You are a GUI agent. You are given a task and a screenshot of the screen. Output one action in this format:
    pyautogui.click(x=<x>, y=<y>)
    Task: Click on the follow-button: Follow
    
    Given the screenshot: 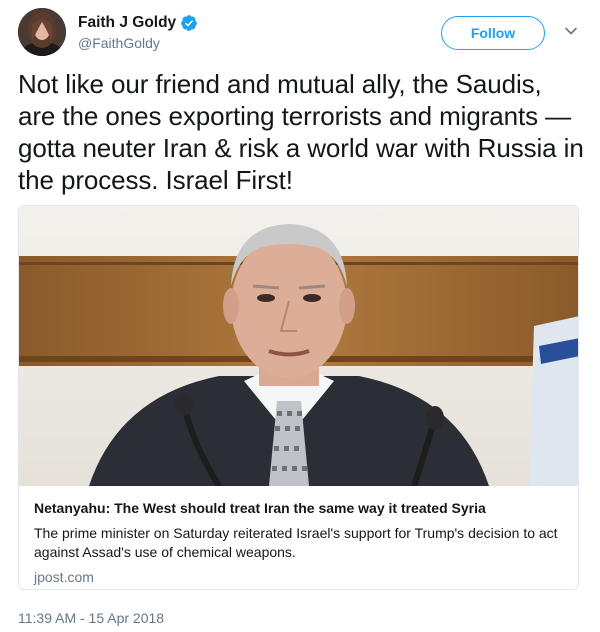 What is the action you would take?
    pyautogui.click(x=493, y=33)
    